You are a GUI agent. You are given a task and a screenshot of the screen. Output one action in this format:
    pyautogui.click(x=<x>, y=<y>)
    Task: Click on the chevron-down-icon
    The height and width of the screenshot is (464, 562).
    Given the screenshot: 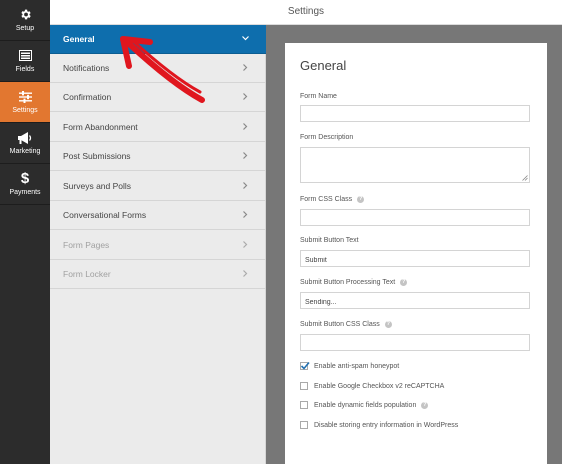 What is the action you would take?
    pyautogui.click(x=245, y=38)
    